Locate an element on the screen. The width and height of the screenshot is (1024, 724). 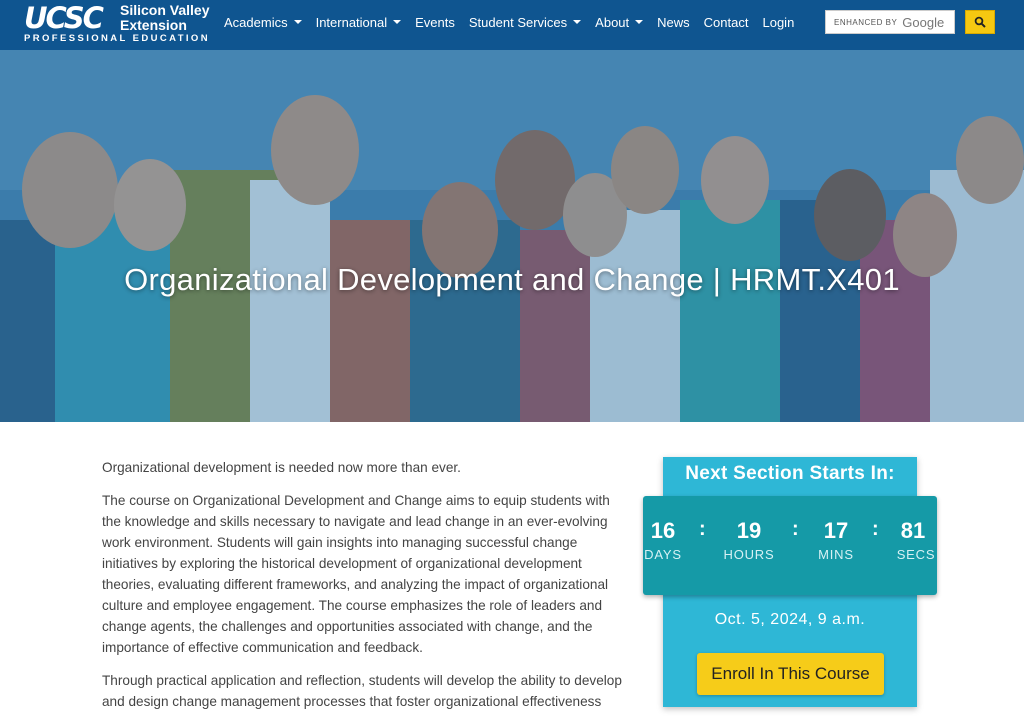
countdown-mins-value: 17 is located at coordinates (836, 530).